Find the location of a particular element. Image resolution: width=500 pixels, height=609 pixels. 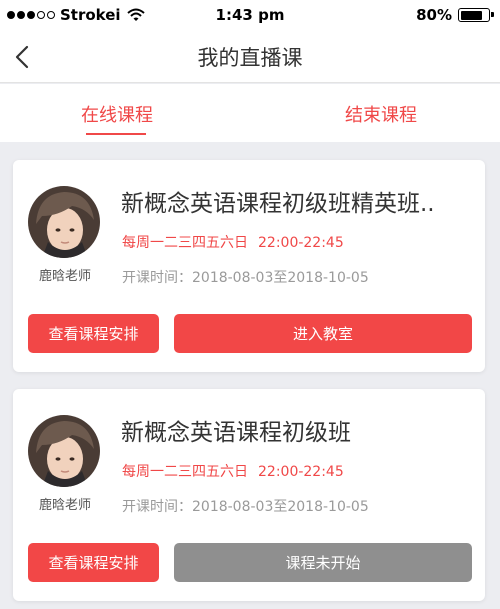

course-title: 新概念英语课程初级班精英班.. is located at coordinates (278, 204).